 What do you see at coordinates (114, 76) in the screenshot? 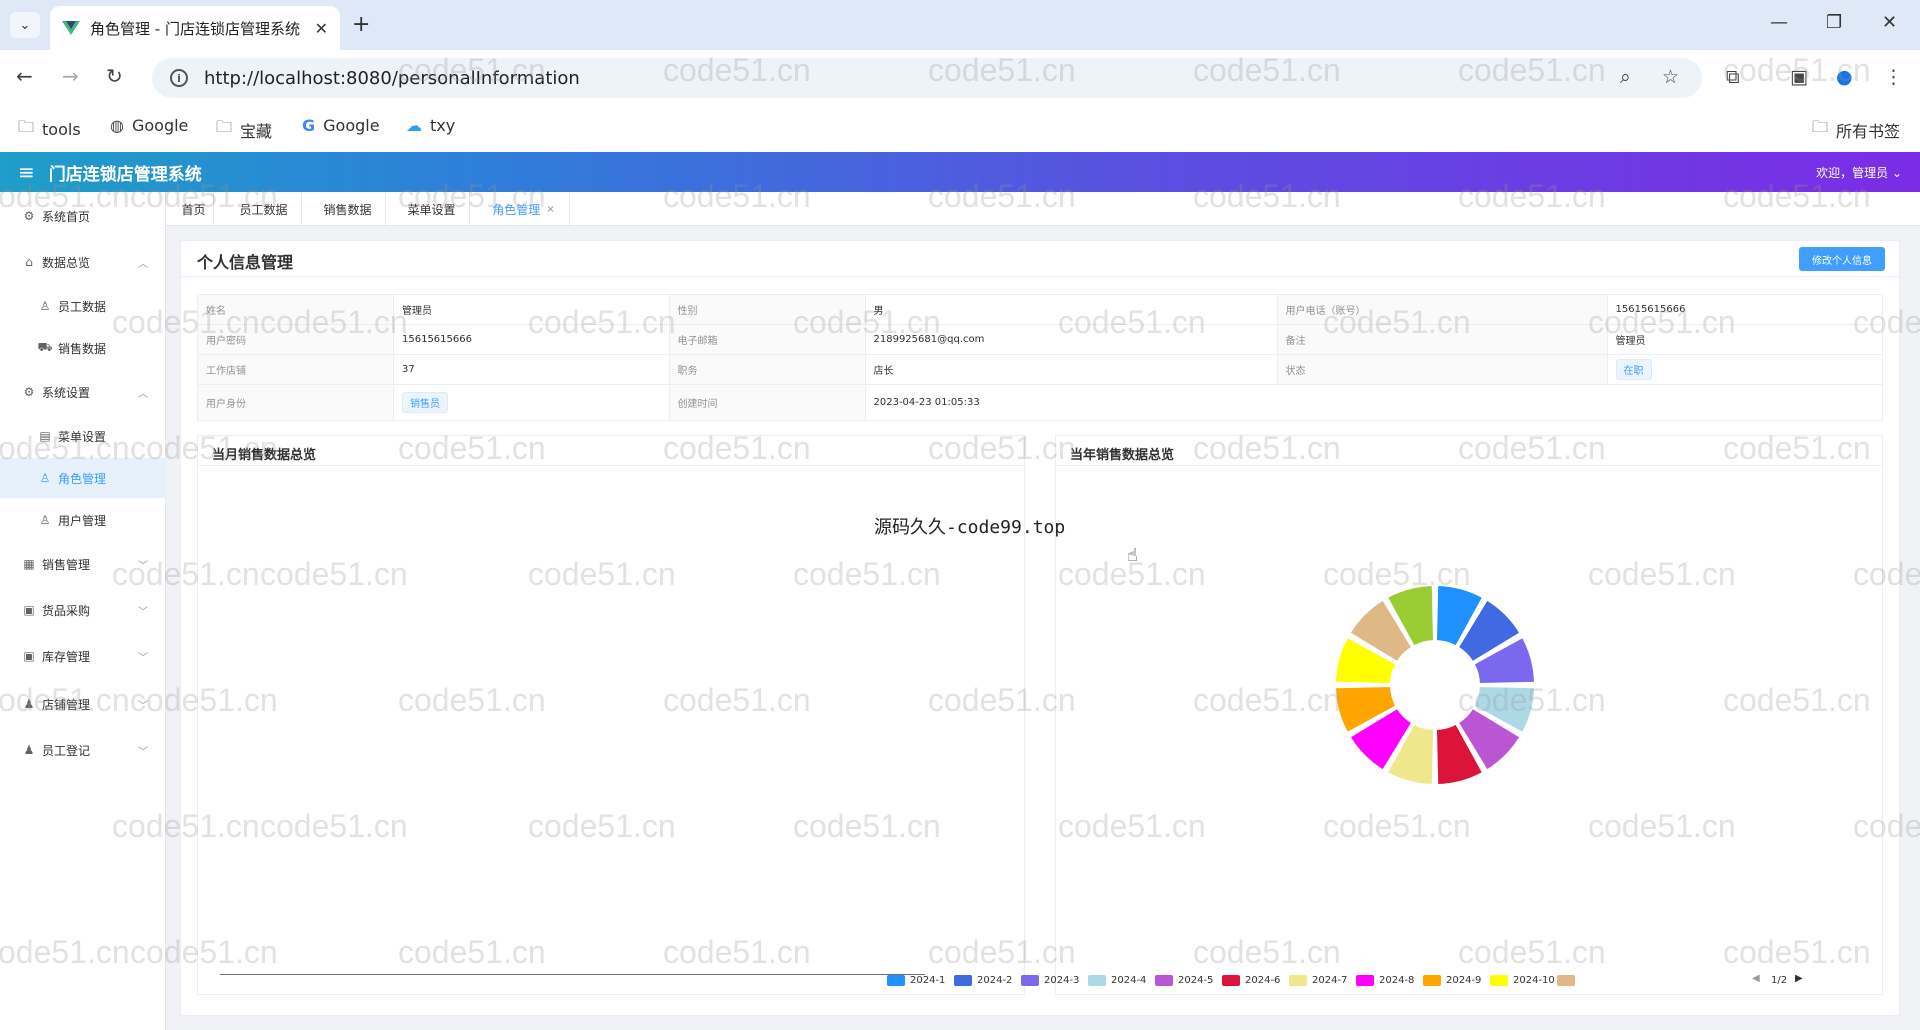
I see `reload-icon: ↻` at bounding box center [114, 76].